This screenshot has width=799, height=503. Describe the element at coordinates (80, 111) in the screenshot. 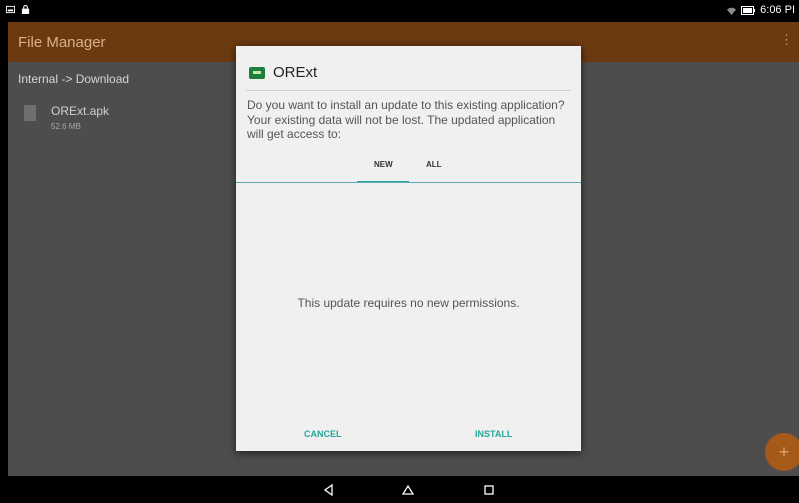

I see `file-name: ORExt.apk` at that location.